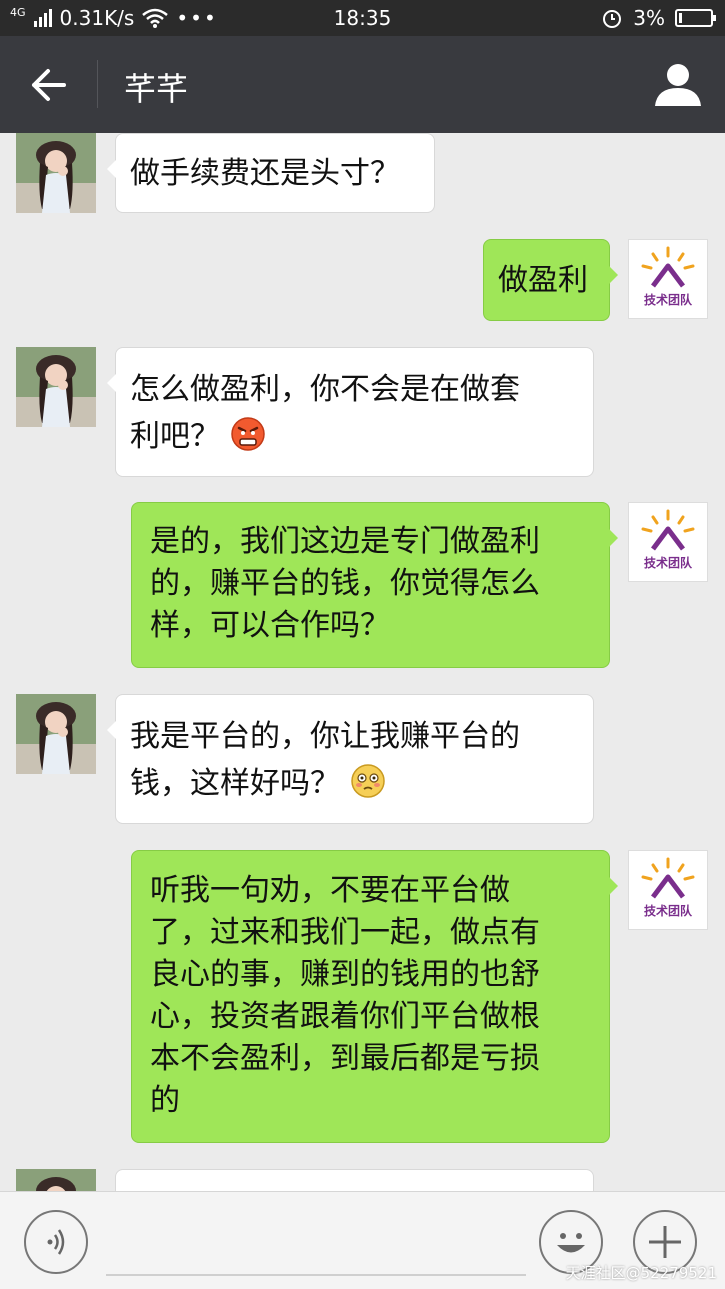 The width and height of the screenshot is (725, 1289). Describe the element at coordinates (265, 173) in the screenshot. I see `message-text: 做手续费还是头寸？` at that location.